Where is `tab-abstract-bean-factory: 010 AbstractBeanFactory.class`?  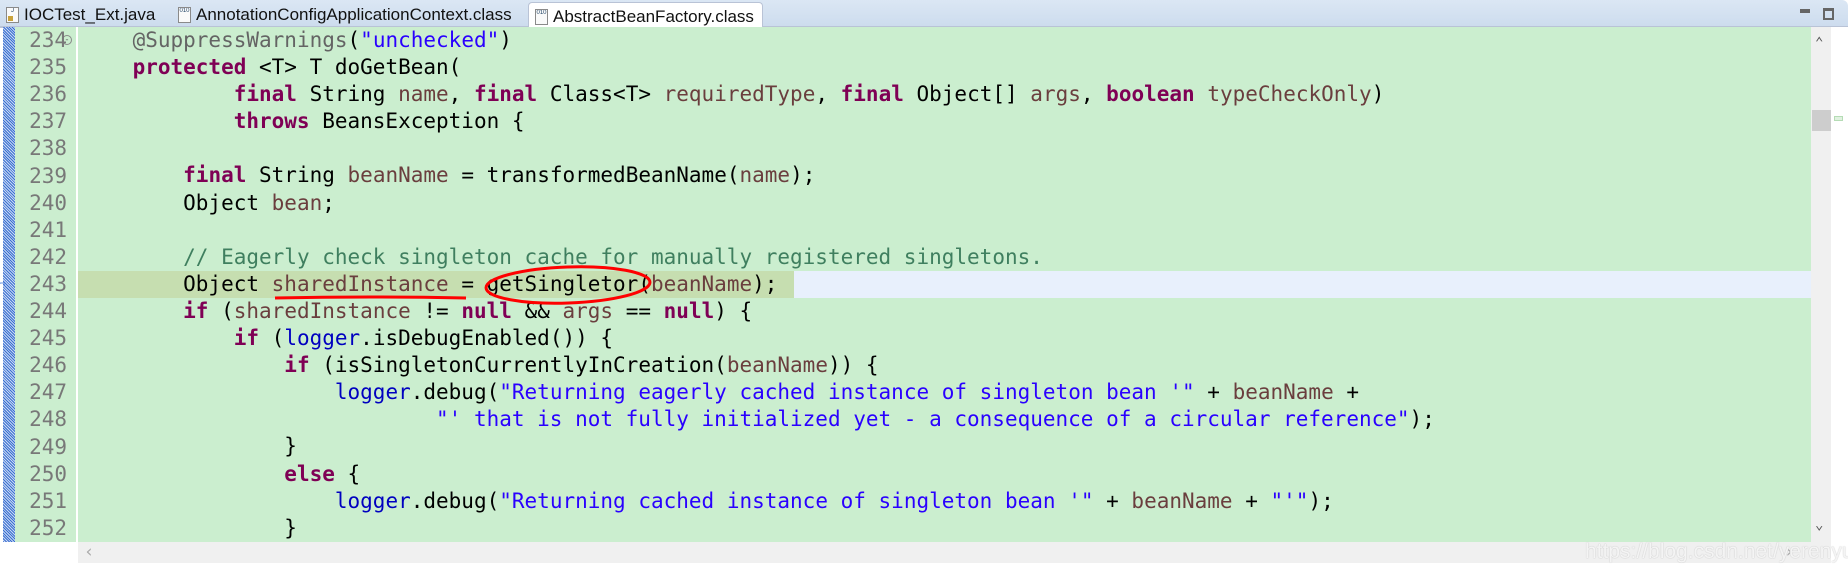 tab-abstract-bean-factory: 010 AbstractBeanFactory.class is located at coordinates (645, 16).